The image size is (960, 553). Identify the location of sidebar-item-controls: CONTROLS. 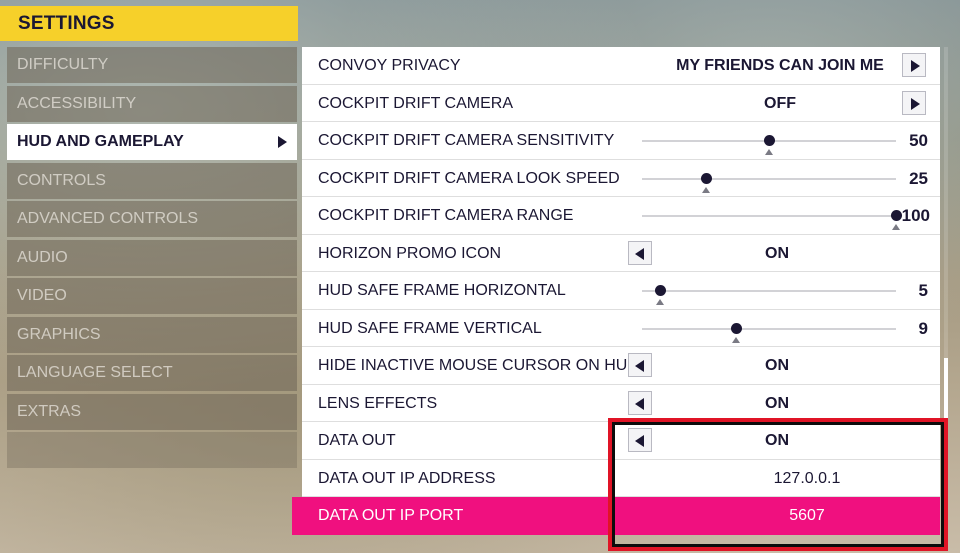
(152, 180).